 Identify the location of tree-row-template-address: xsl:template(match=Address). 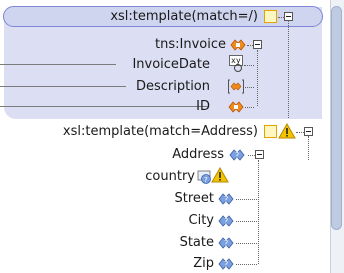
(165, 132).